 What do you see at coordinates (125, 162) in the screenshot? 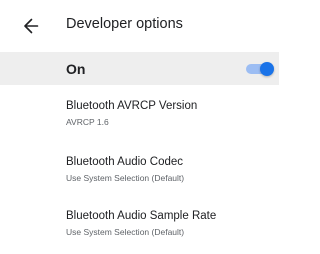
I see `pref-title: Bluetooth Audio Codec` at bounding box center [125, 162].